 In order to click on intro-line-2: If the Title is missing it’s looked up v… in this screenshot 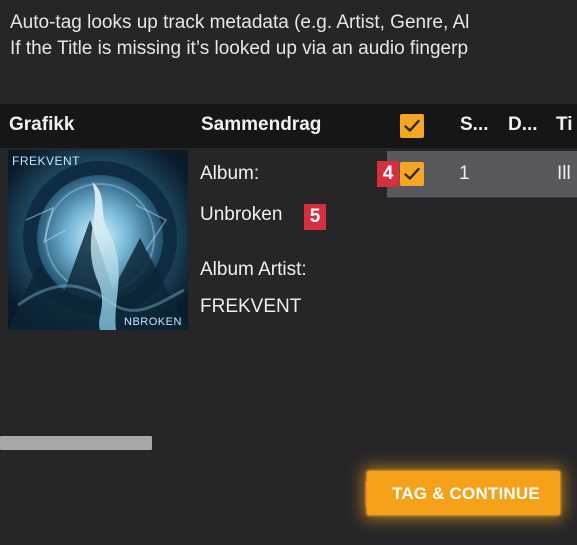, I will do `click(239, 48)`.